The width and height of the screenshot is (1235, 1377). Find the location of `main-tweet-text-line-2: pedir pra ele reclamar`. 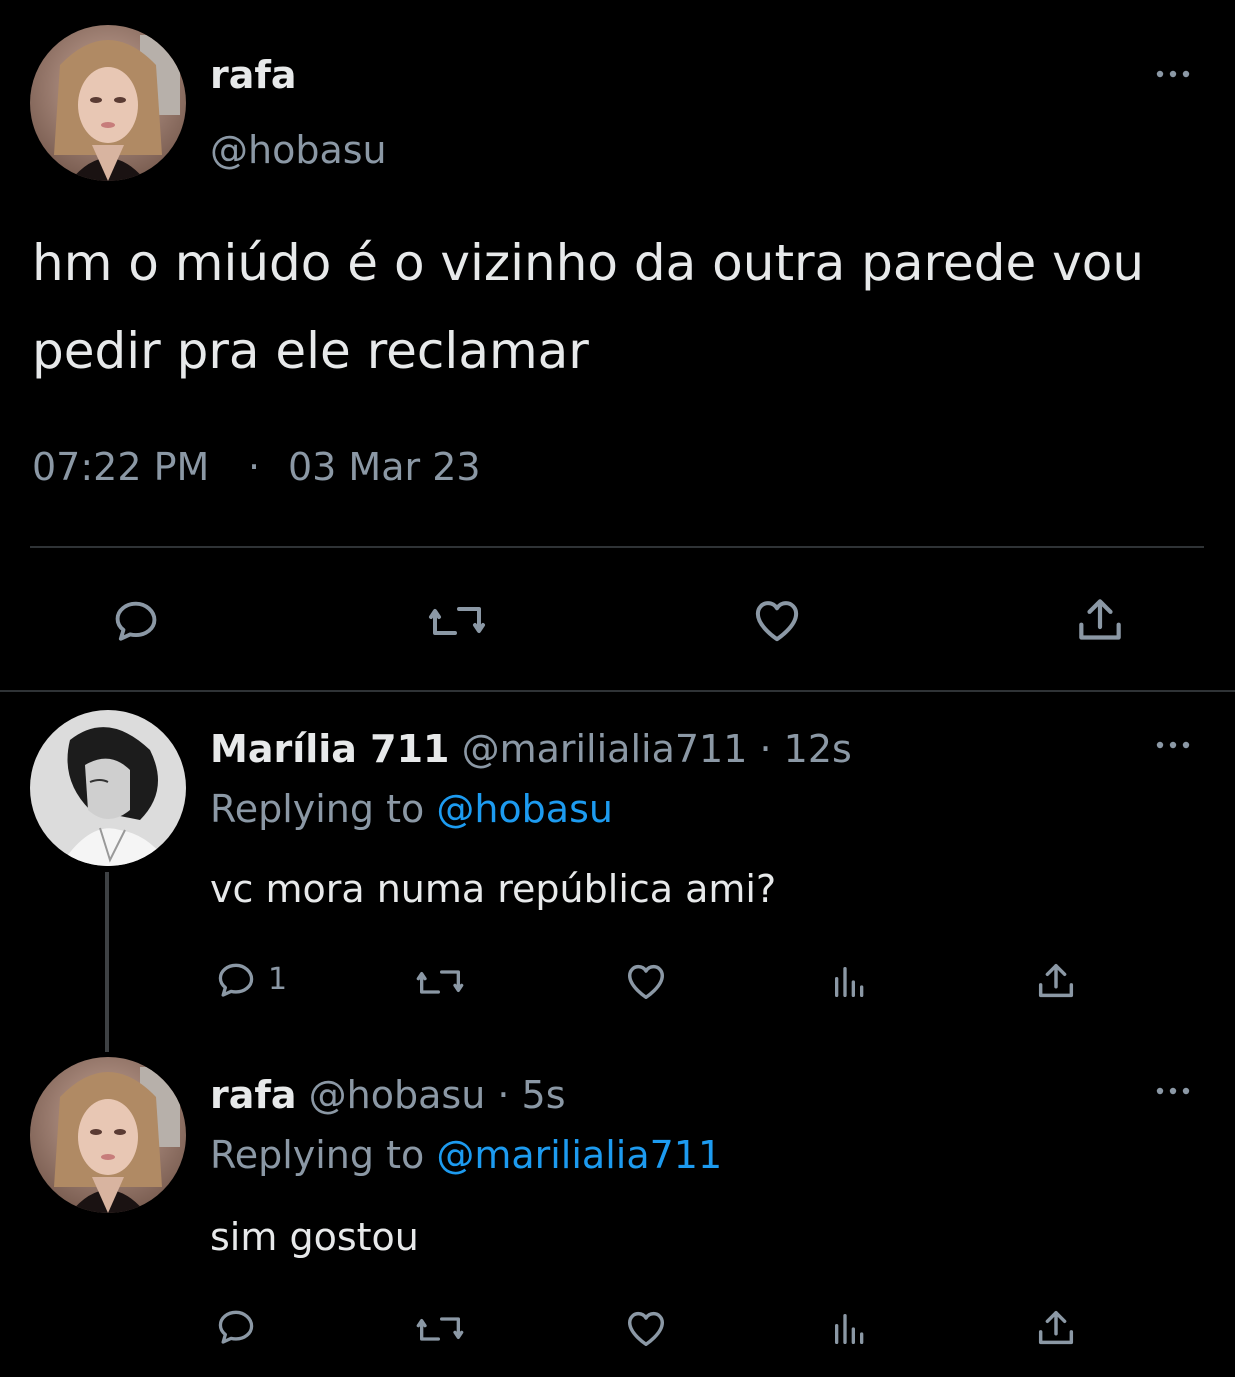

main-tweet-text-line-2: pedir pra ele reclamar is located at coordinates (310, 351).